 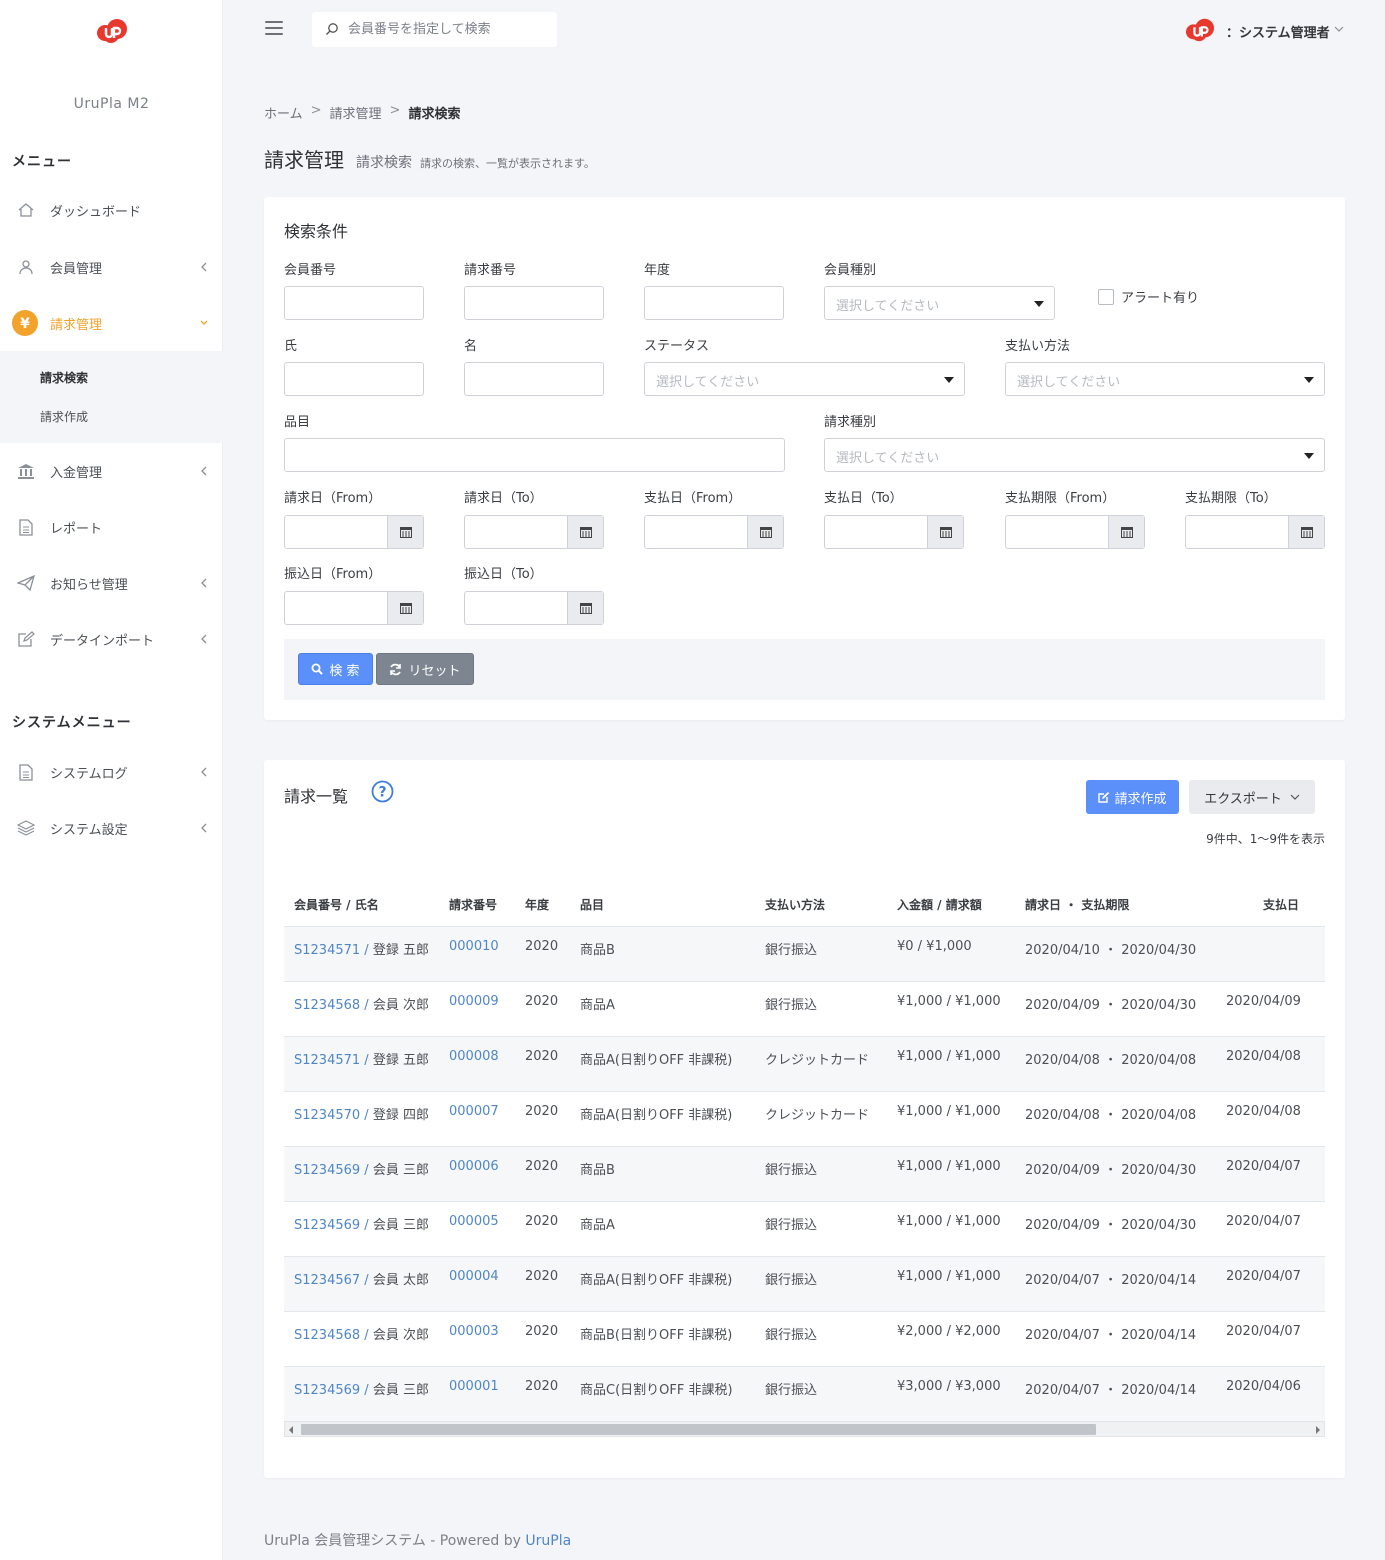 What do you see at coordinates (1159, 1335) in the screenshot?
I see `due-date: 2020/04/14` at bounding box center [1159, 1335].